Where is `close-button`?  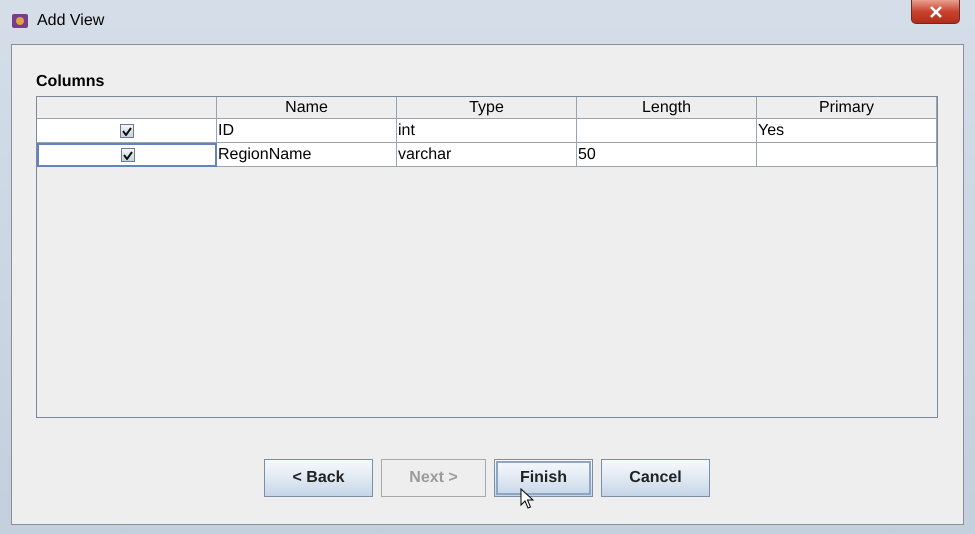
close-button is located at coordinates (935, 12).